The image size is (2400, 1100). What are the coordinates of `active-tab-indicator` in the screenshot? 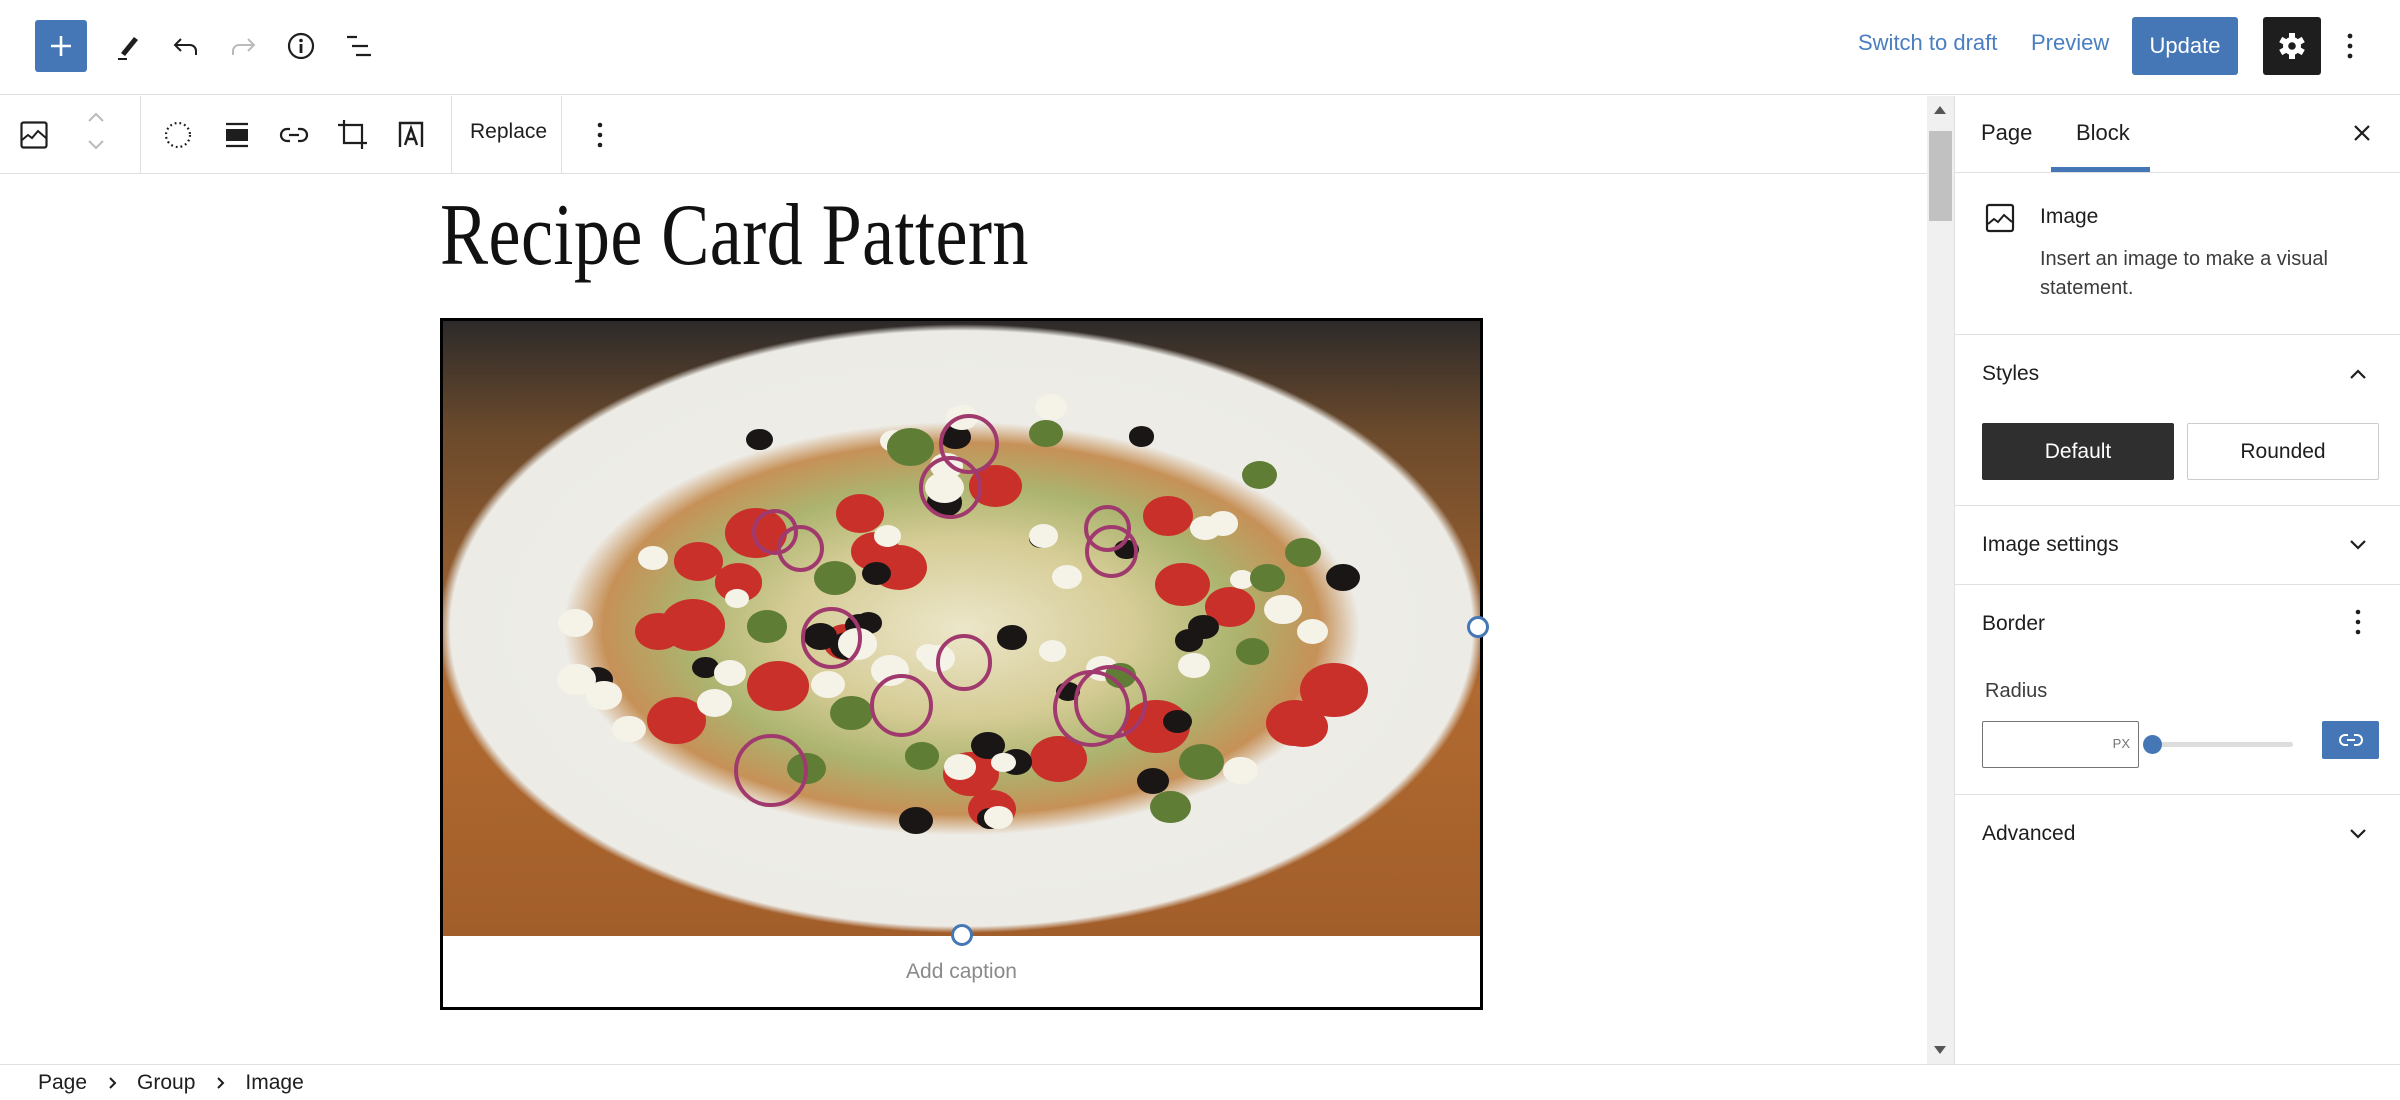 It's located at (2100, 169).